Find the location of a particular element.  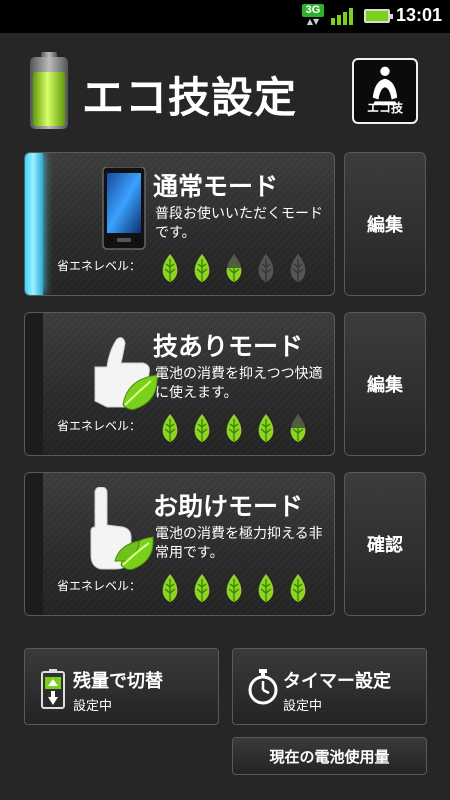

mode-card-normal: 通常モード 普段お使いいただくモードです。 省エネレベル： is located at coordinates (179, 224).